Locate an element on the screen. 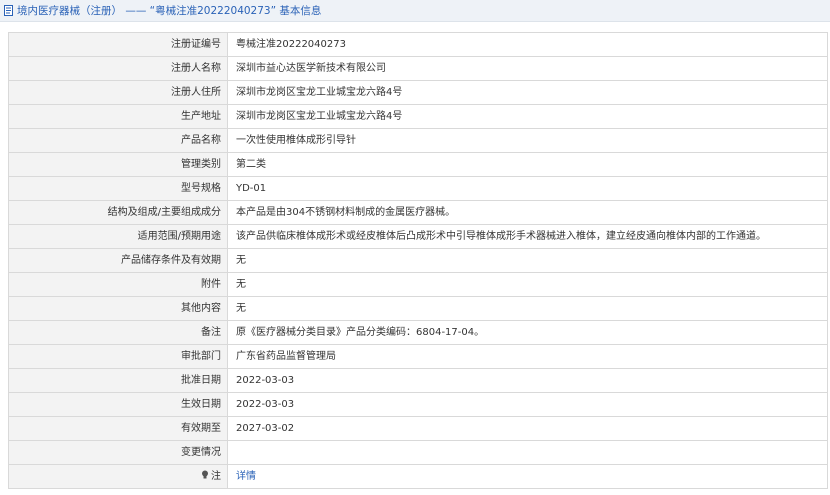  row-label: 产品储存条件及有效期 is located at coordinates (118, 260).